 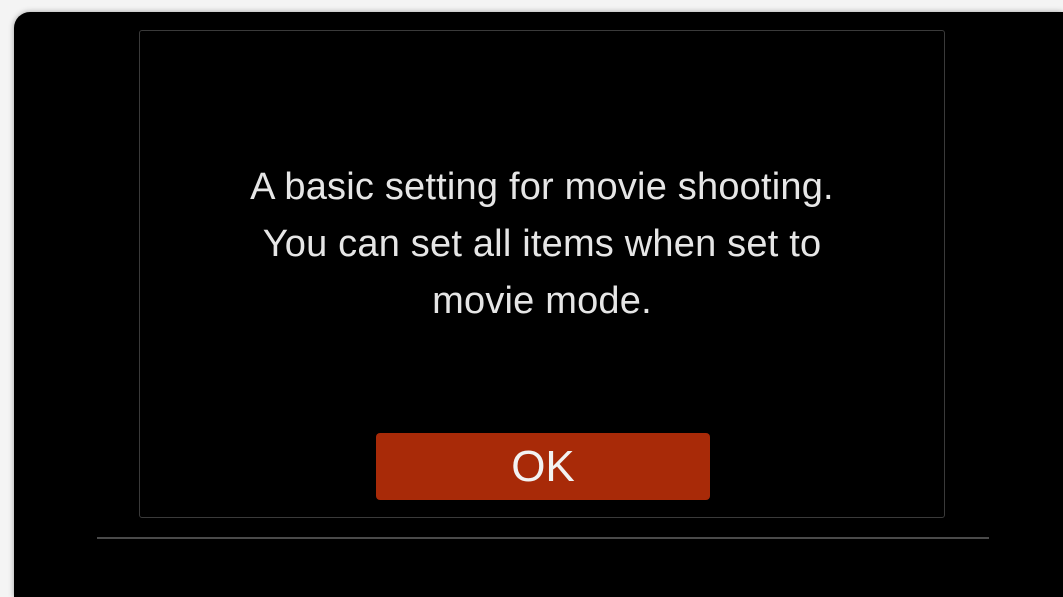 What do you see at coordinates (542, 187) in the screenshot?
I see `dialog-message-line-1: A basic setting for movie shooting.` at bounding box center [542, 187].